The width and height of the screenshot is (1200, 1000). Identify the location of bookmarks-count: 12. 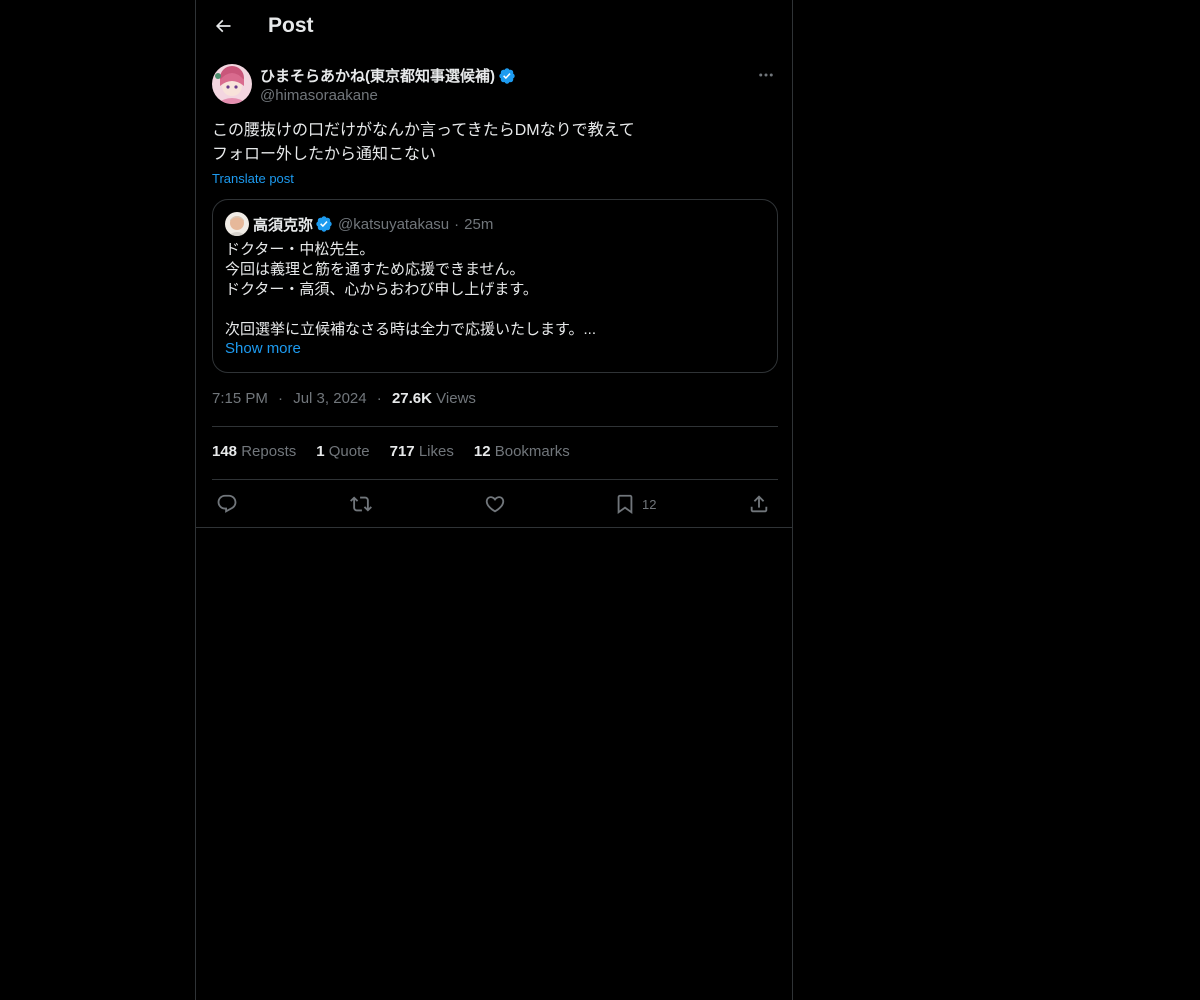
(482, 451).